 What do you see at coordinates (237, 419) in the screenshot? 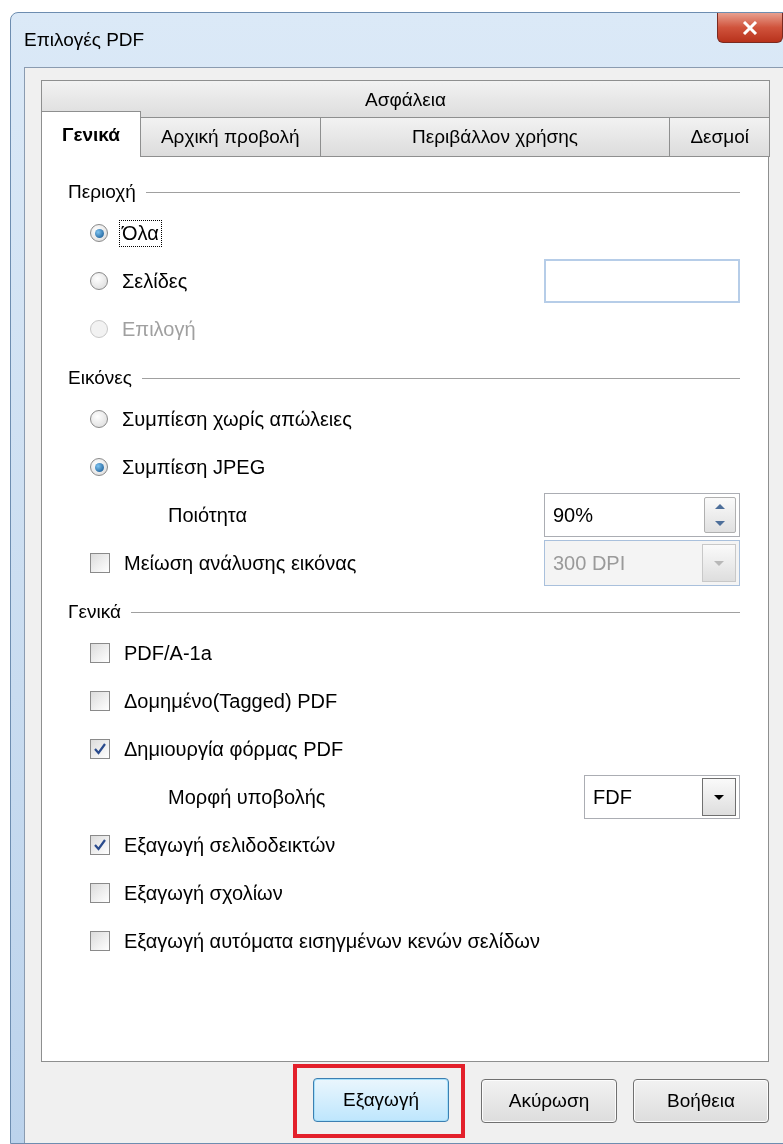
I see `option-label: Συμπίεση χωρίς απώλειες` at bounding box center [237, 419].